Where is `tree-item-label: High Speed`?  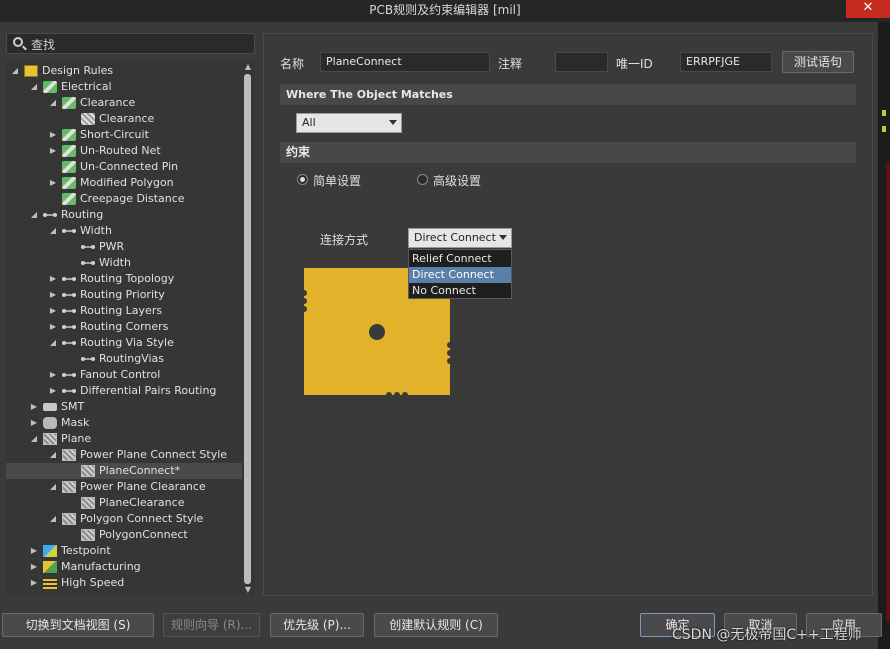
tree-item-label: High Speed is located at coordinates (93, 582).